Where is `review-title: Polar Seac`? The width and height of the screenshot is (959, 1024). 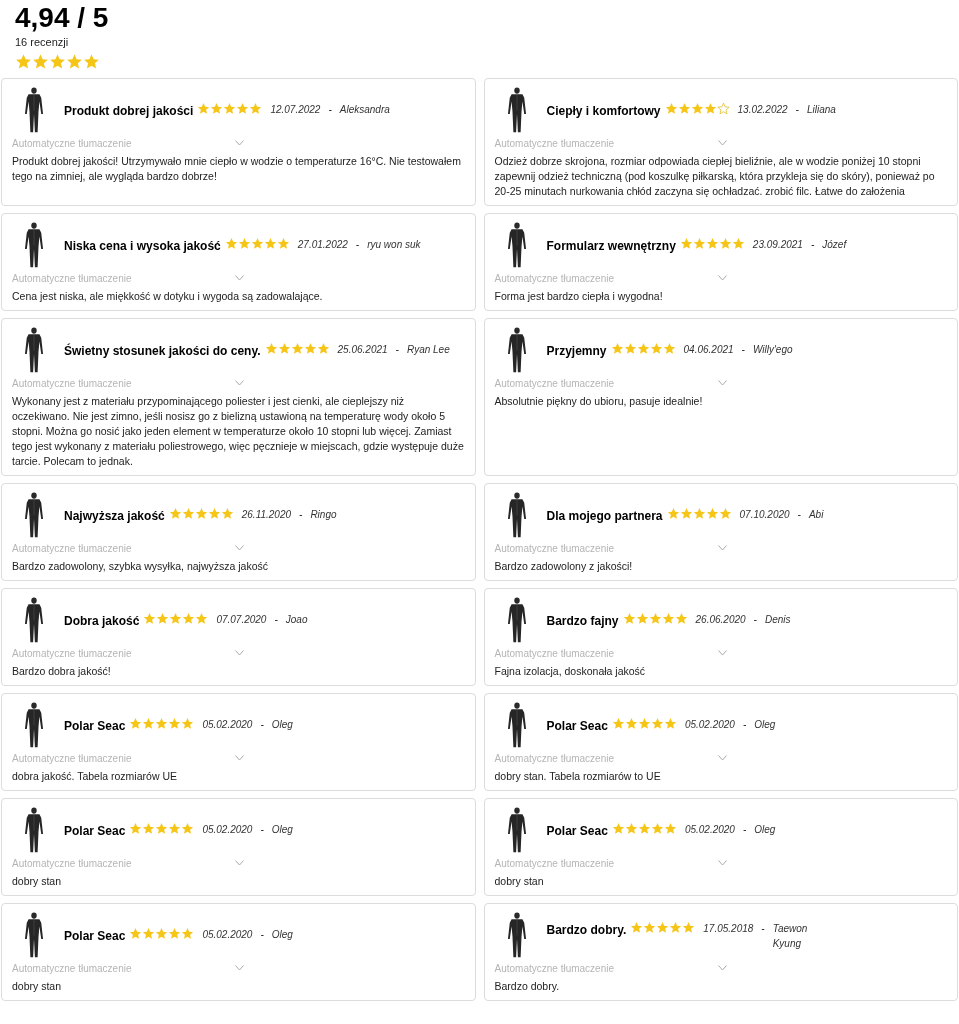 review-title: Polar Seac is located at coordinates (95, 936).